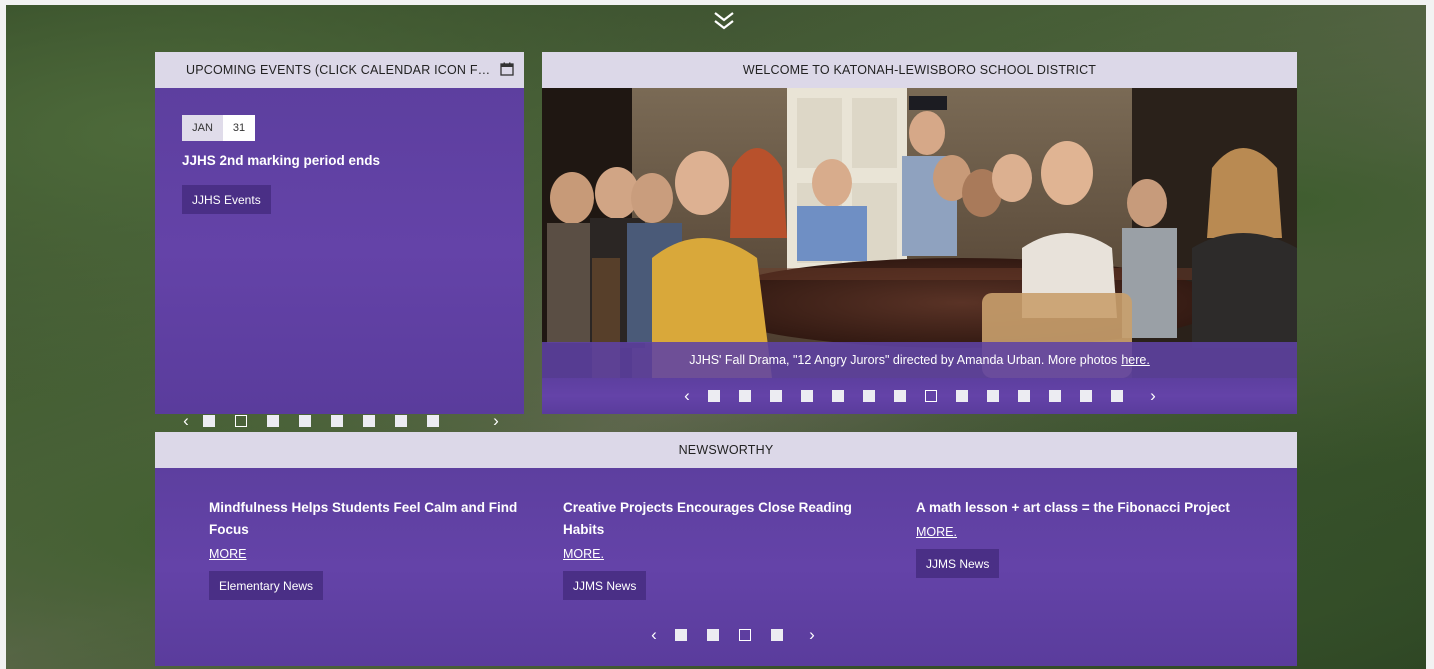 This screenshot has height=669, width=1434. What do you see at coordinates (1135, 360) in the screenshot?
I see `more-photos-link: here.` at bounding box center [1135, 360].